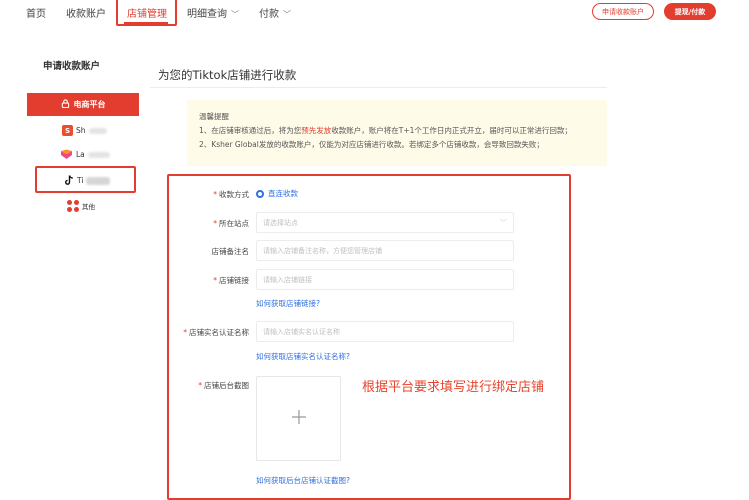 The image size is (749, 500). I want to click on sidebar-item-ecommerce: 电商平台, so click(83, 104).